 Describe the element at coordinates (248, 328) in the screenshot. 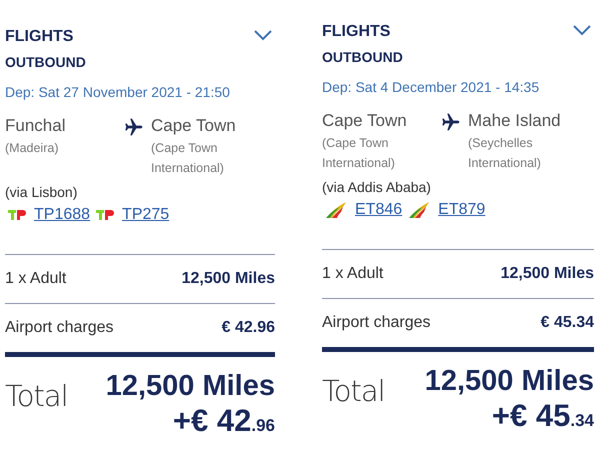

I see `price-amount: € 42.96` at that location.